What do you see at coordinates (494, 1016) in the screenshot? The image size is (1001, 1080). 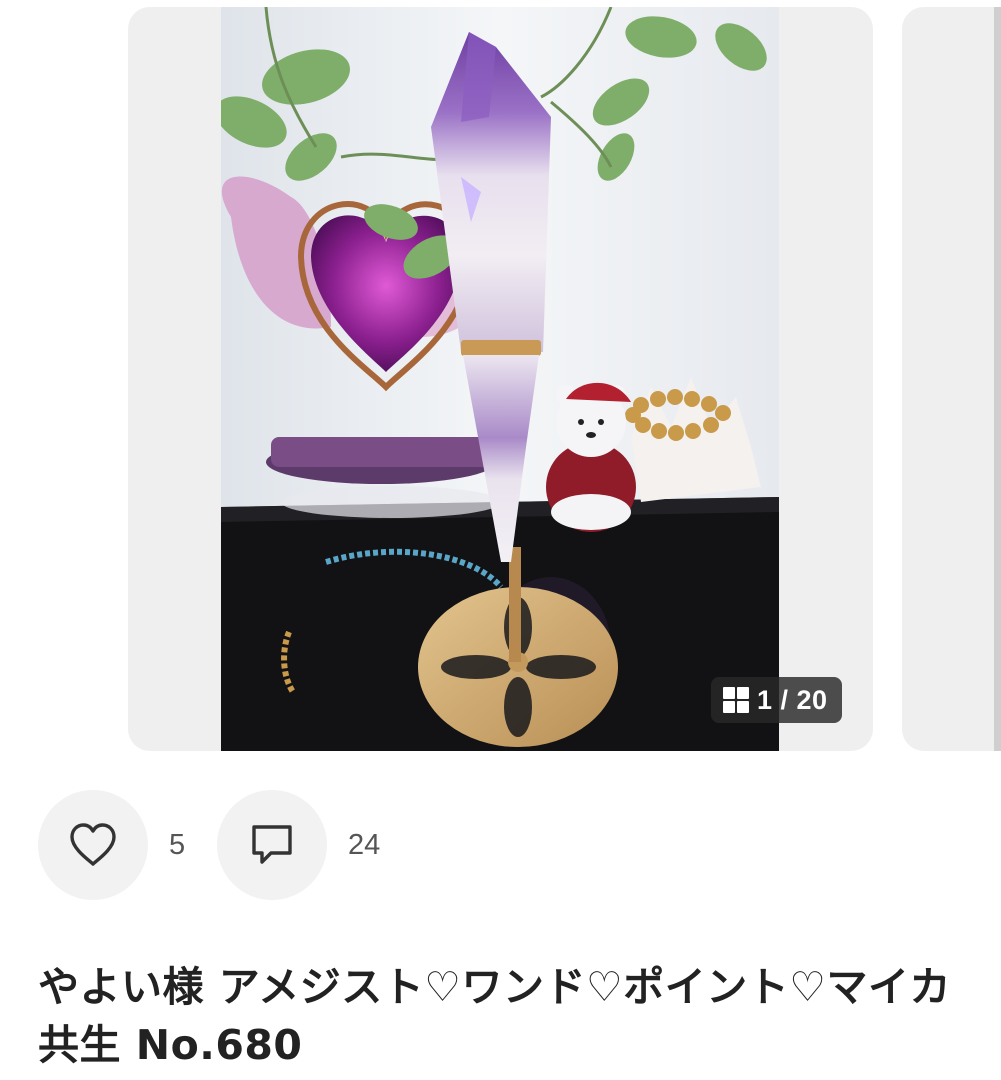 I see `item-title: やよい様 アメジスト♡ワンド♡ポイント♡マイカ共生 No.680` at bounding box center [494, 1016].